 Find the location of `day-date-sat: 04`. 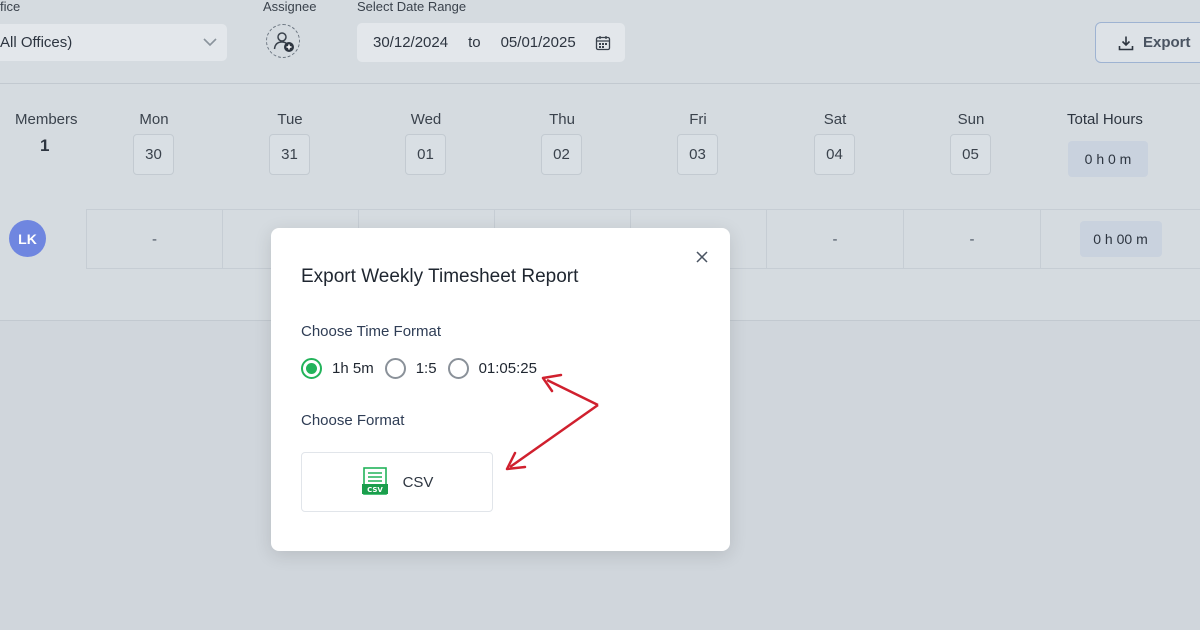

day-date-sat: 04 is located at coordinates (834, 154).